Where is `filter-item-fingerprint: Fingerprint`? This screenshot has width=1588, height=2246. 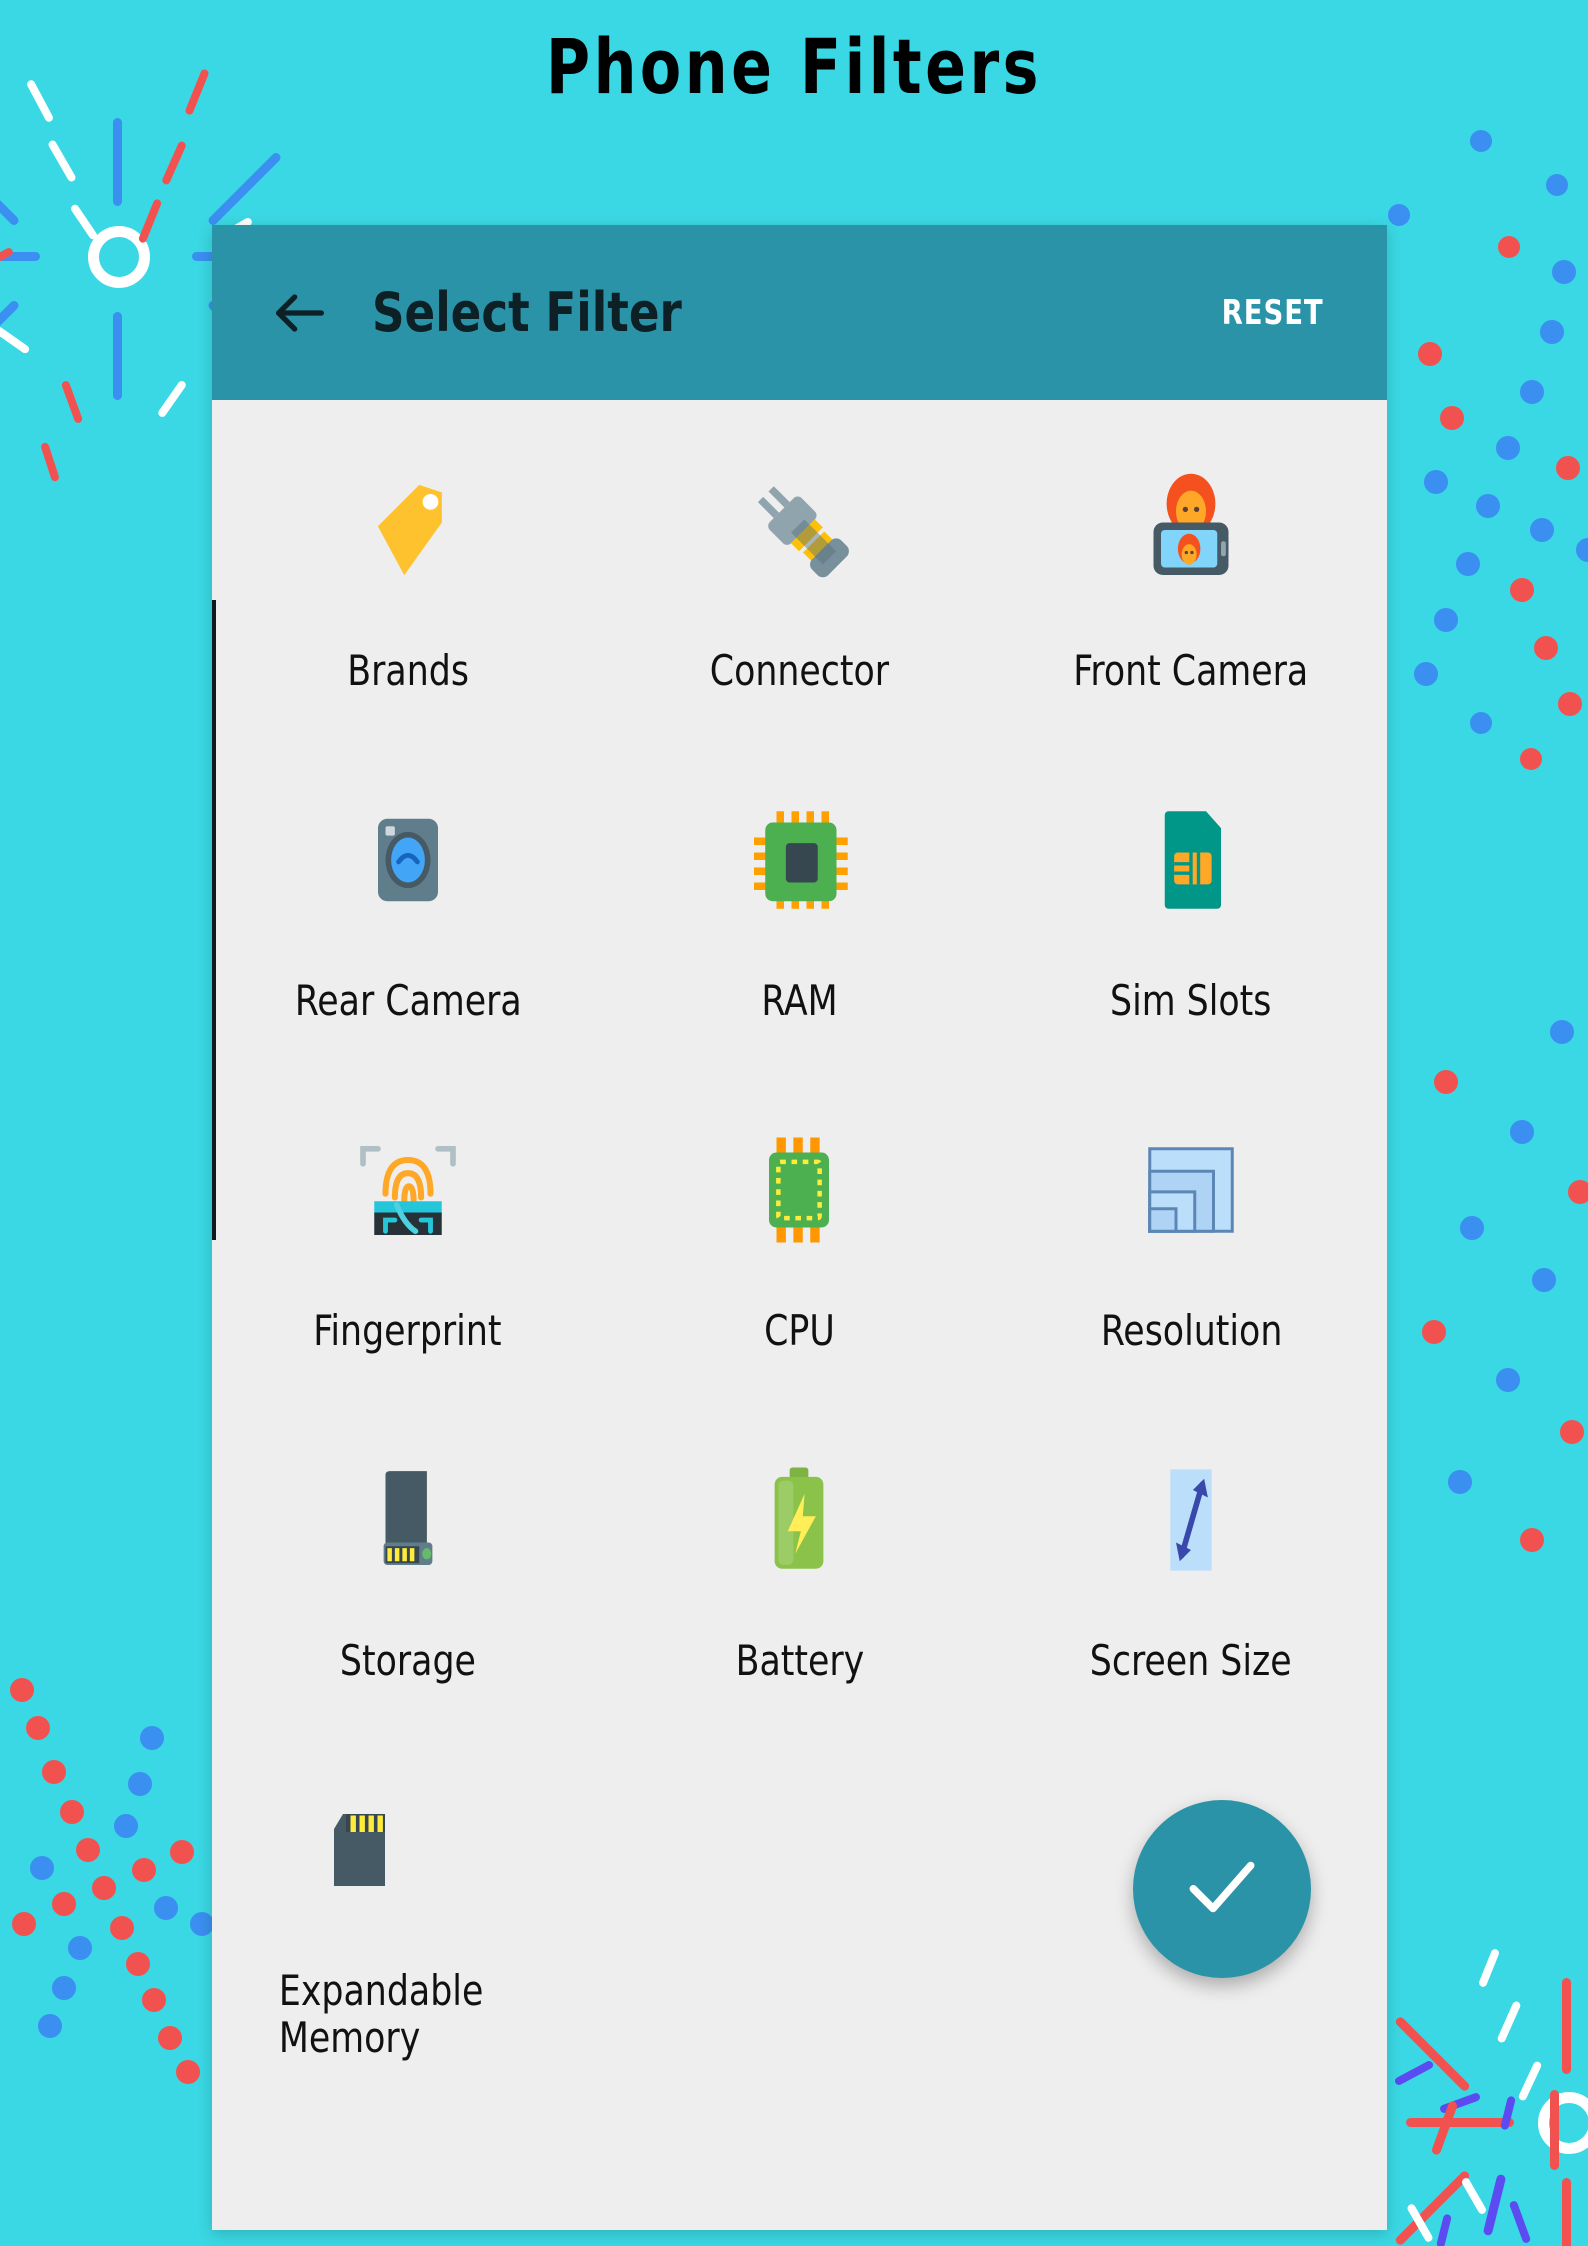
filter-item-fingerprint: Fingerprint is located at coordinates (408, 1245).